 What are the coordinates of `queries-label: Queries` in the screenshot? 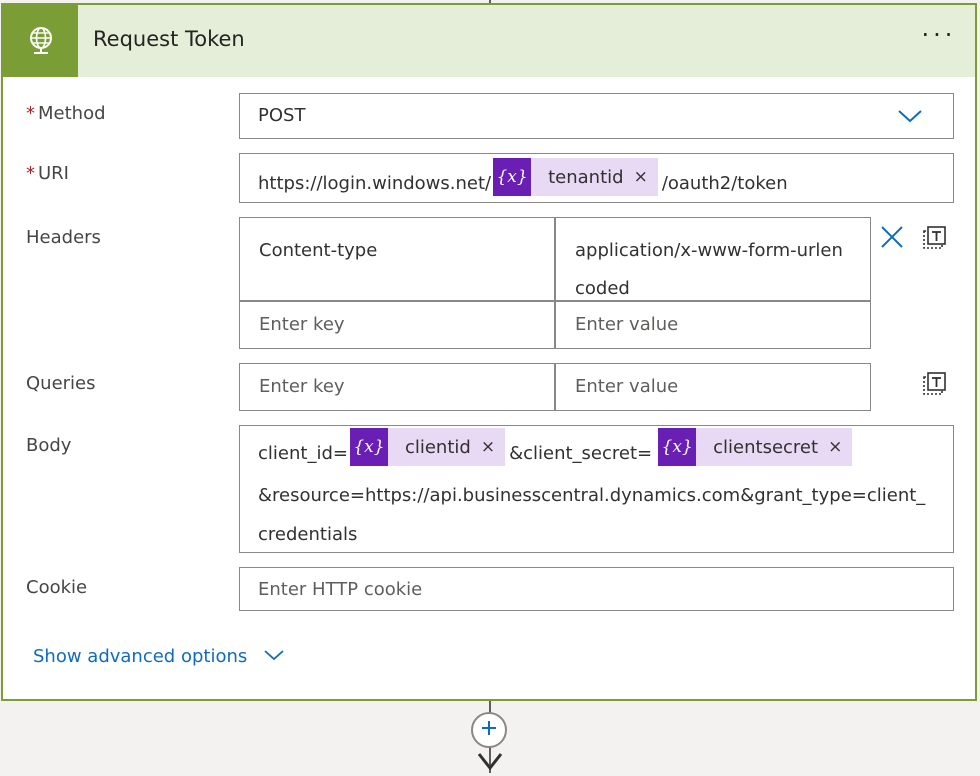 It's located at (61, 383).